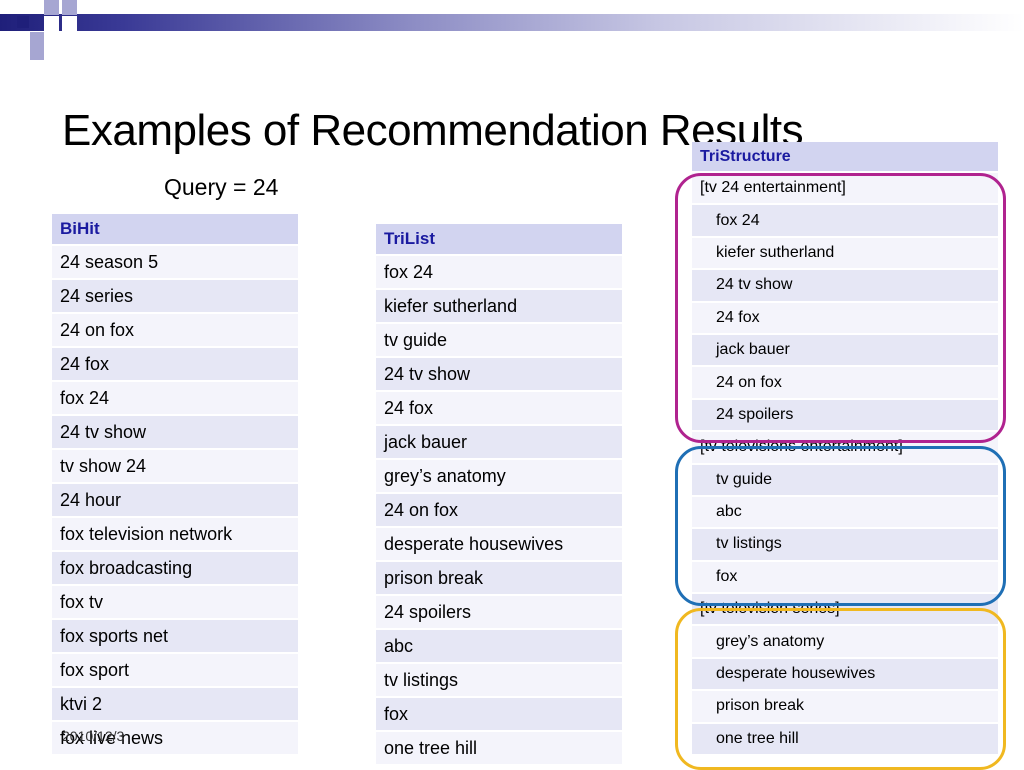 The width and height of the screenshot is (1024, 770). I want to click on tristructure-item: 24 on fox, so click(845, 382).